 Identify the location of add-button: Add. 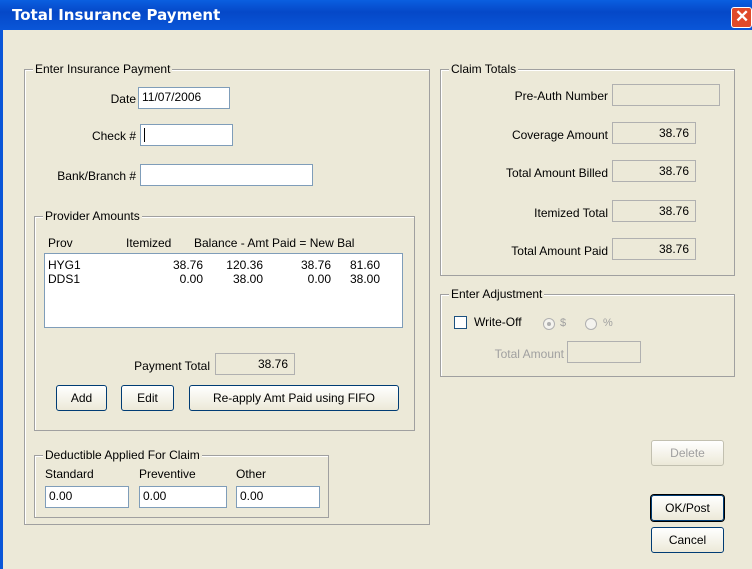
(81, 398).